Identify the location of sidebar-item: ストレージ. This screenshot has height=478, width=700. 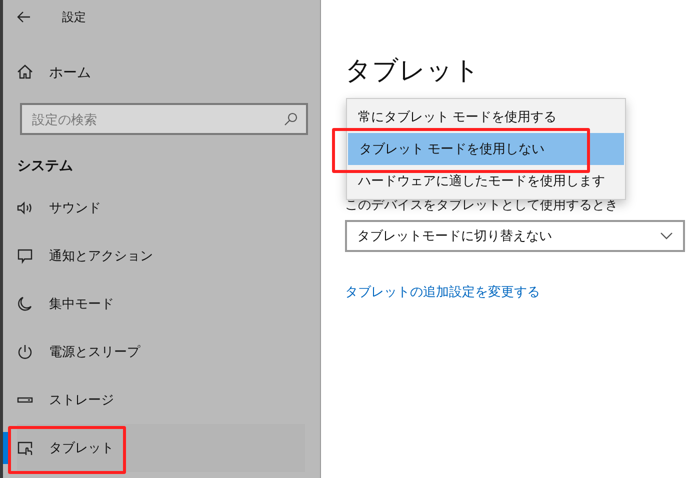
(161, 400).